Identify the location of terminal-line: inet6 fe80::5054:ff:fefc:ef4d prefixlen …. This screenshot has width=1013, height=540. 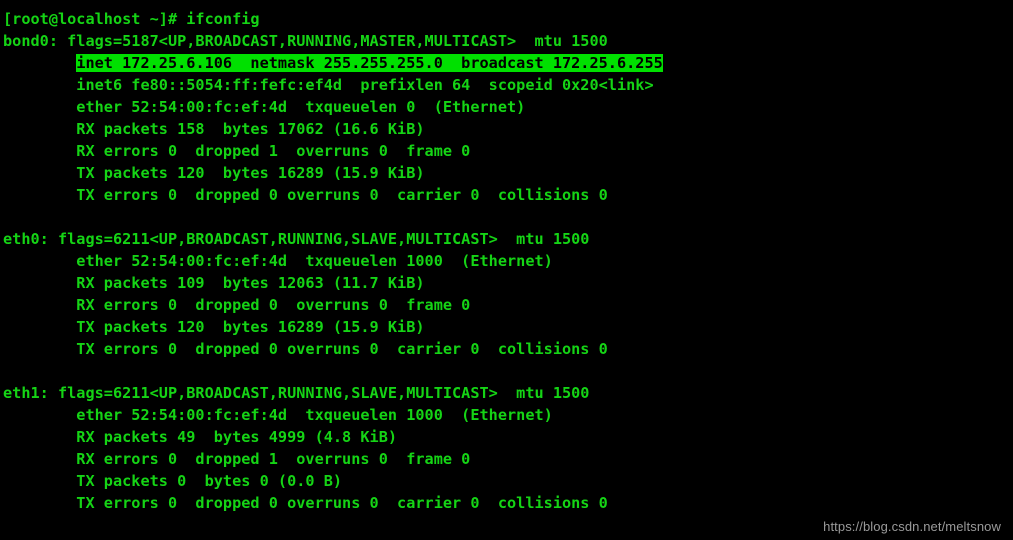
(328, 85).